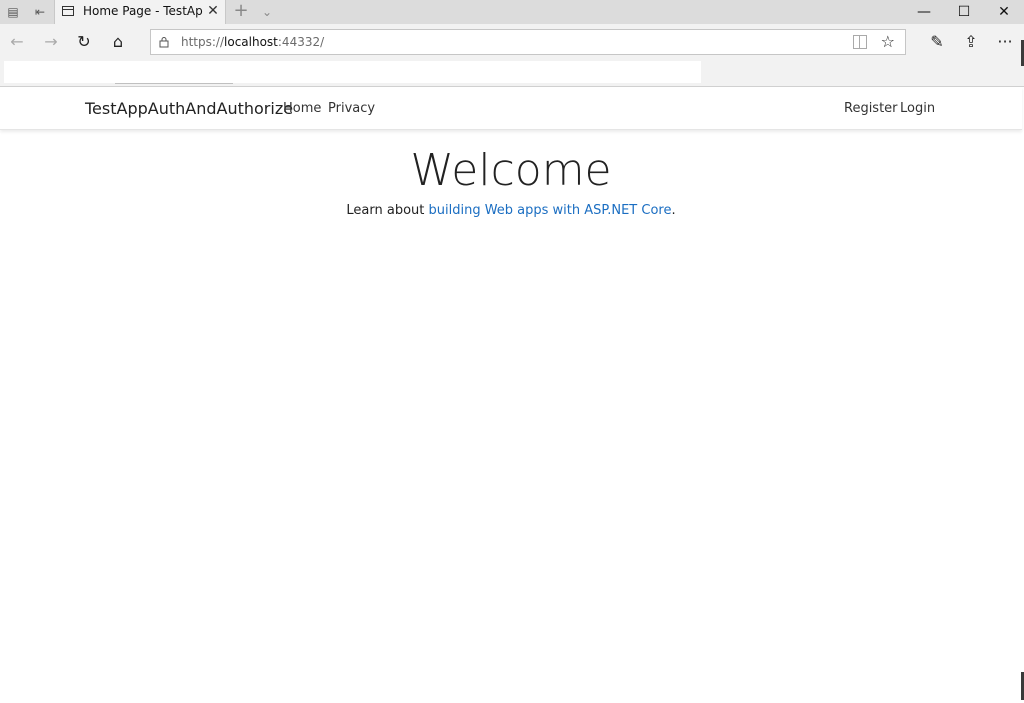 This screenshot has height=703, width=1024. Describe the element at coordinates (13, 12) in the screenshot. I see `tab-actions-icon: ▤` at that location.